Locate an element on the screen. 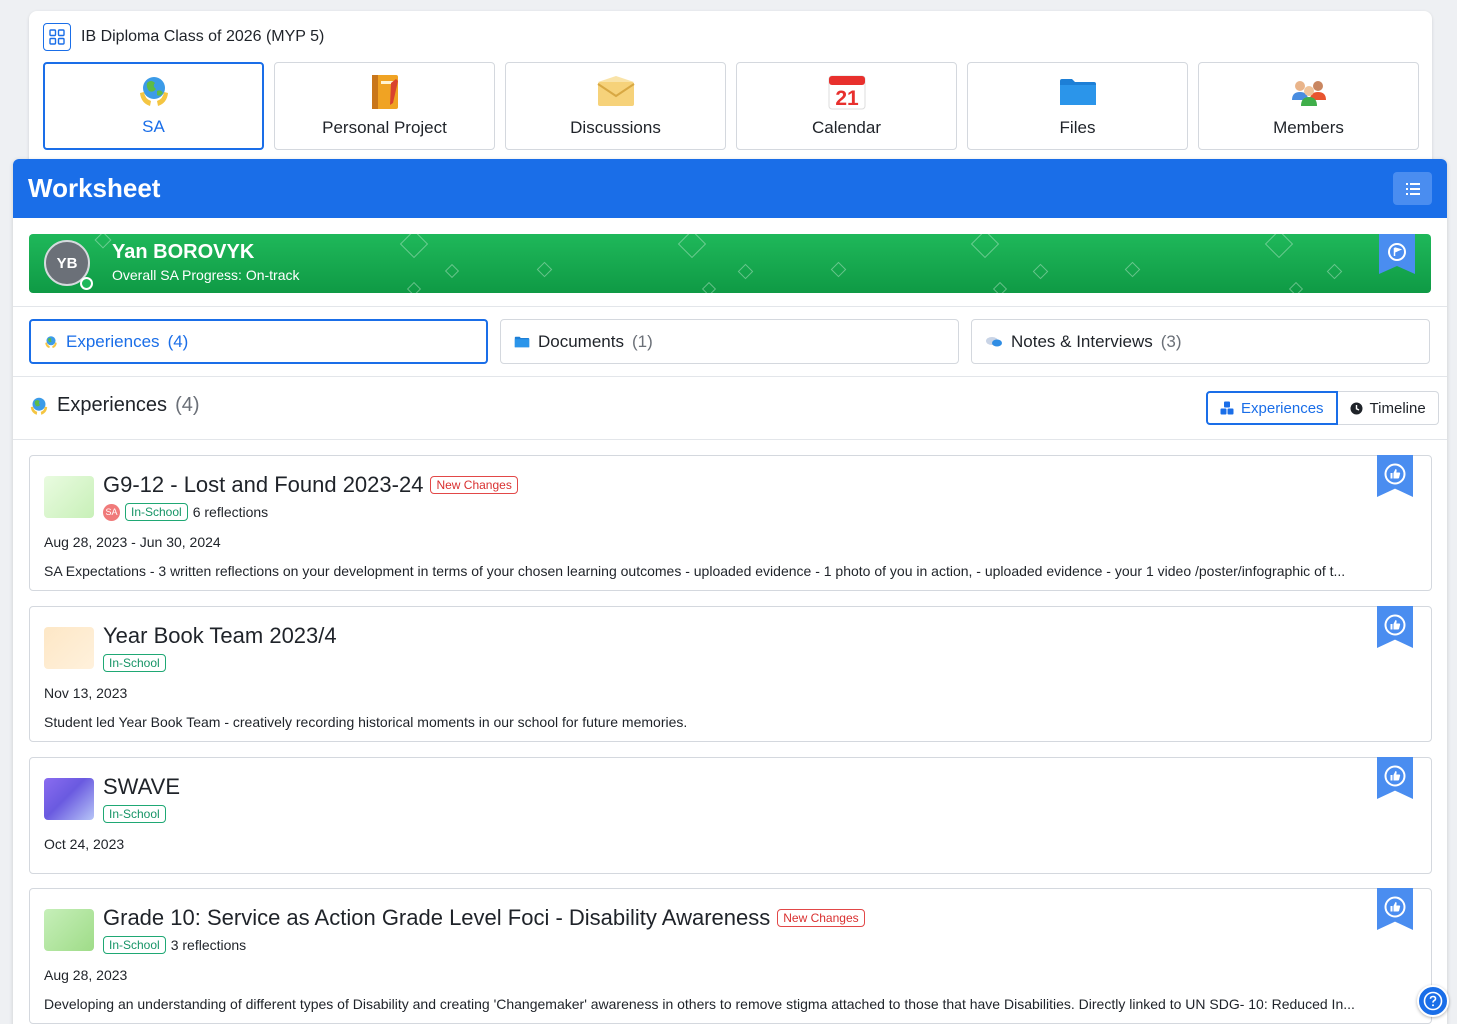  worksheet-menu-button is located at coordinates (1412, 188).